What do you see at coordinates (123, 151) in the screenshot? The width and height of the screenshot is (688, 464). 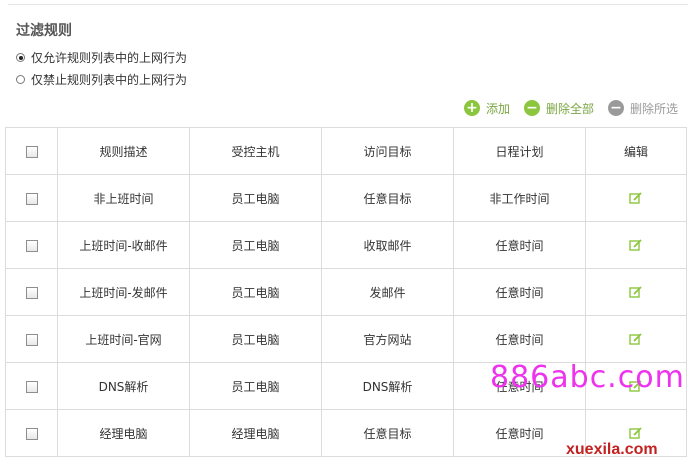 I see `header-description: 规则描述` at bounding box center [123, 151].